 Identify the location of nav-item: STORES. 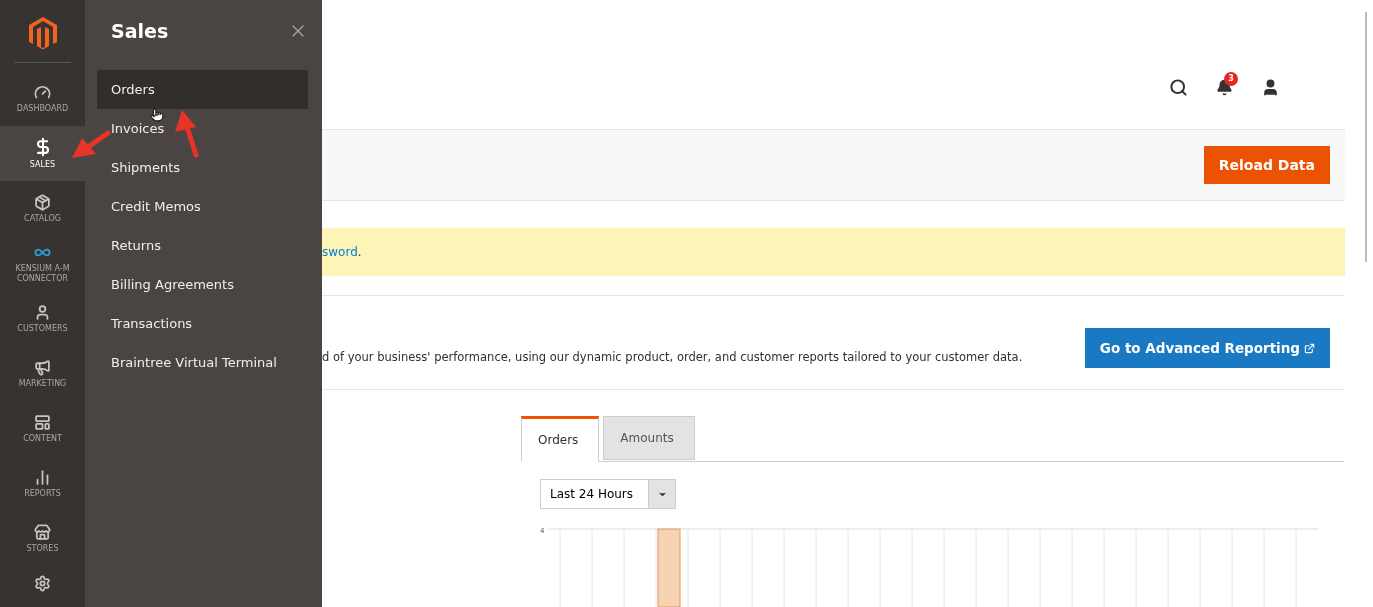
(42, 538).